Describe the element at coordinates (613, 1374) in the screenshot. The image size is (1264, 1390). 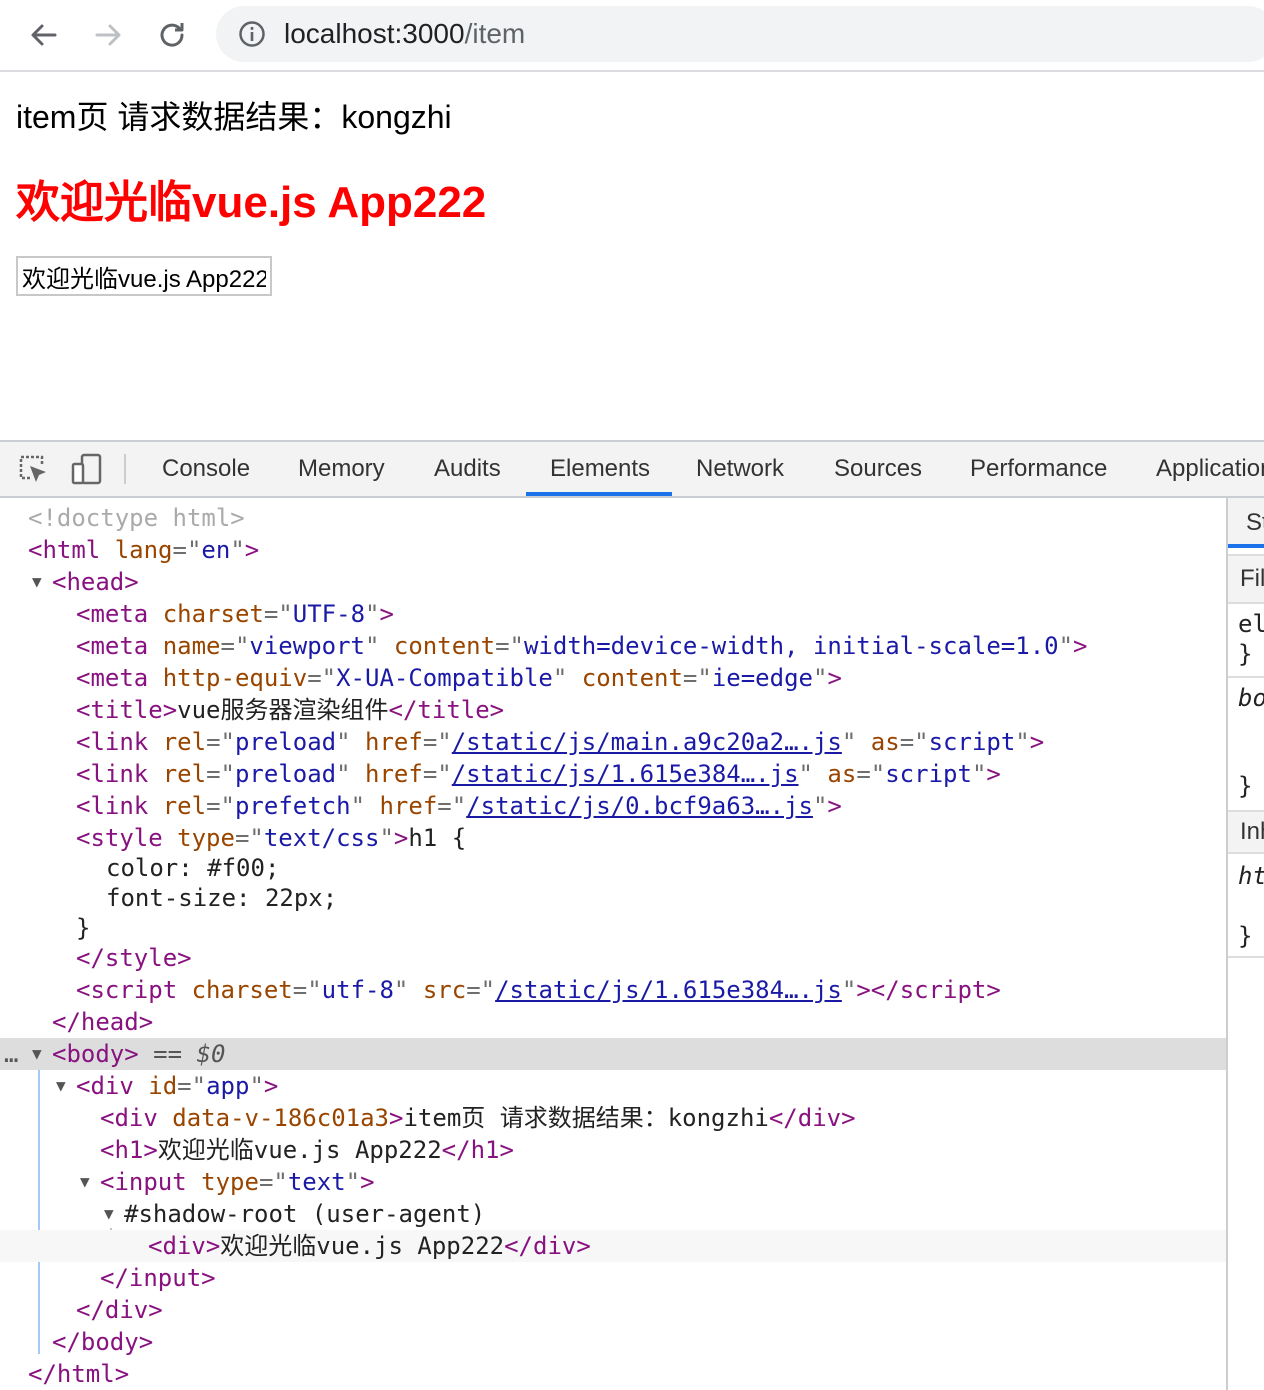
I see `dom-node-html-close: </html>` at that location.